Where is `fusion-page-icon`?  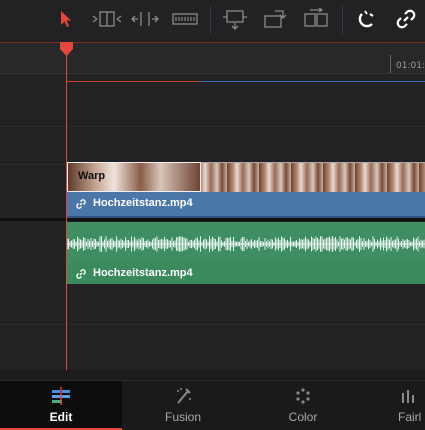 fusion-page-icon is located at coordinates (183, 398).